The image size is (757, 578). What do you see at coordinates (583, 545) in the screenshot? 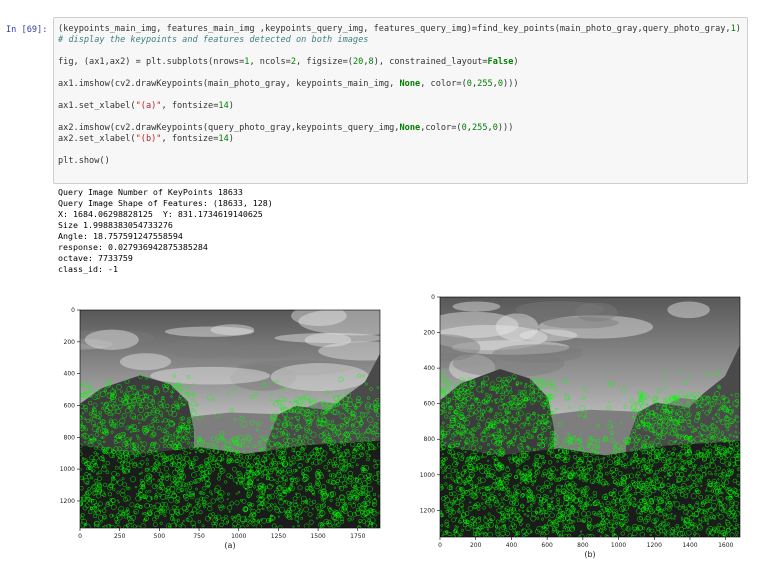
I see `x-tick-label: 800` at bounding box center [583, 545].